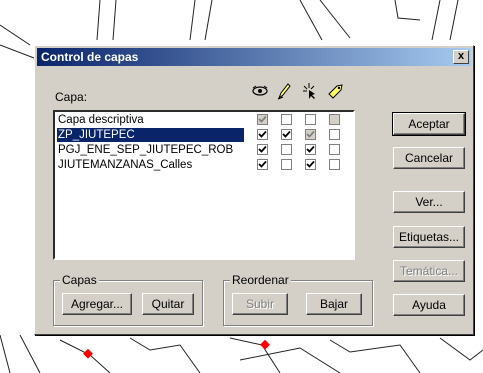  Describe the element at coordinates (429, 124) in the screenshot. I see `accept-button: Aceptar` at that location.